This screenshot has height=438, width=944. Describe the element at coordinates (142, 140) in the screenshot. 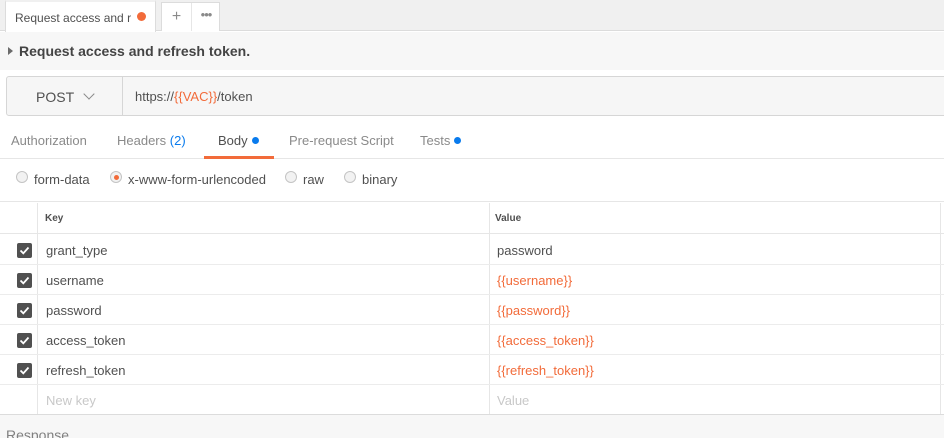

I see `tab-headers-label: Headers` at that location.